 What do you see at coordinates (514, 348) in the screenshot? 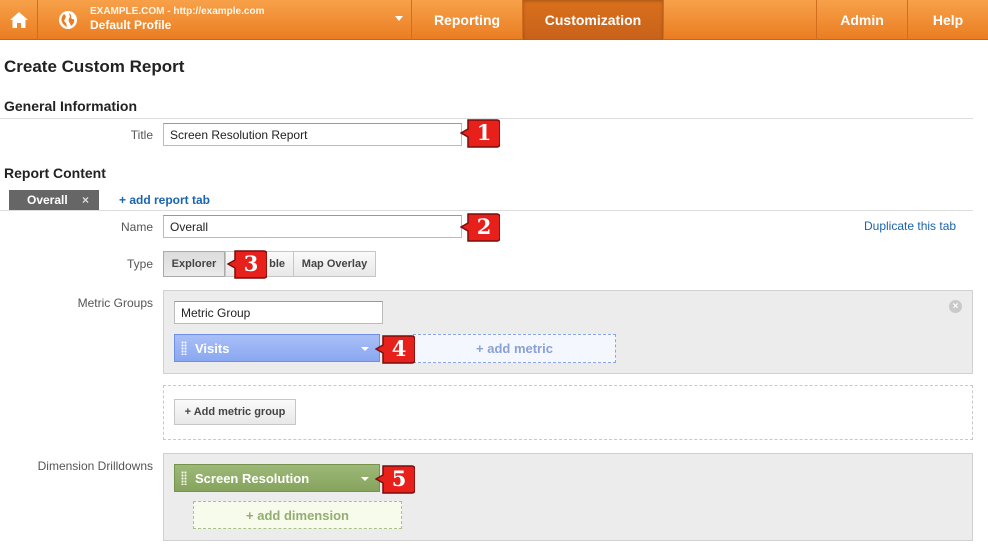
I see `add-metric-button: + add metric` at bounding box center [514, 348].